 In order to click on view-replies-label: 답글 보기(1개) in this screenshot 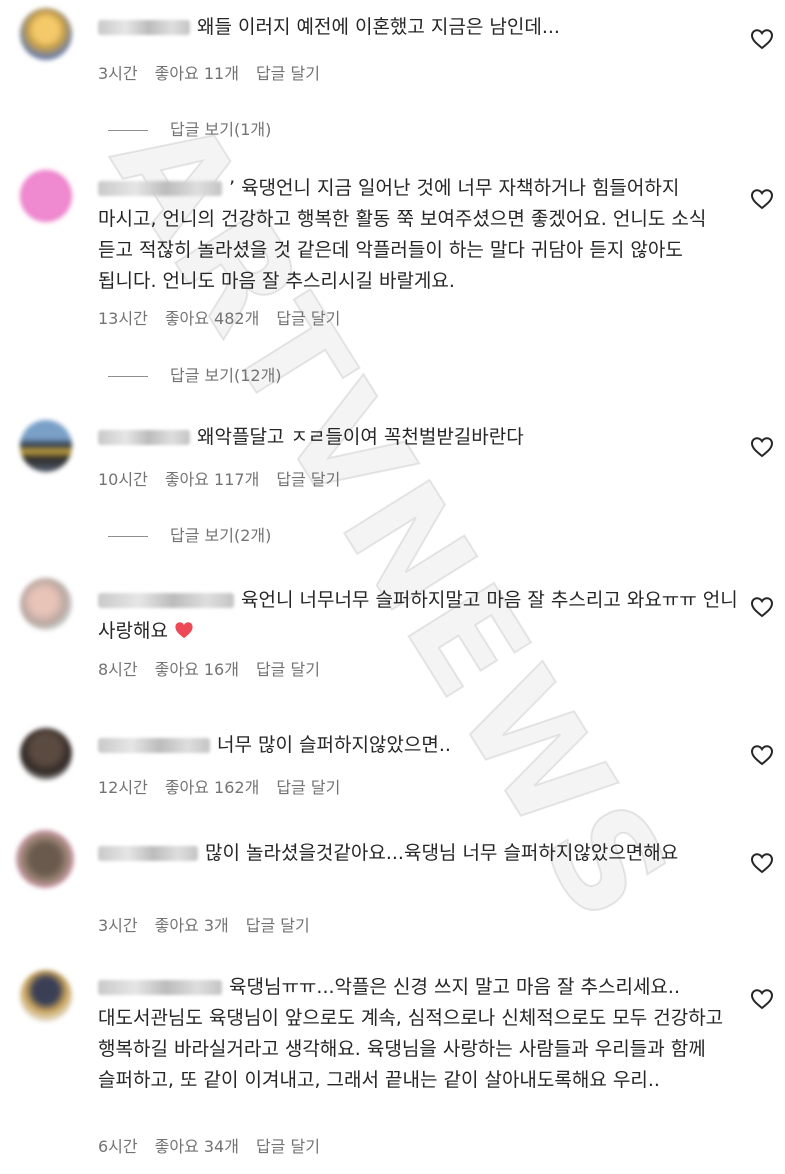, I will do `click(221, 129)`.